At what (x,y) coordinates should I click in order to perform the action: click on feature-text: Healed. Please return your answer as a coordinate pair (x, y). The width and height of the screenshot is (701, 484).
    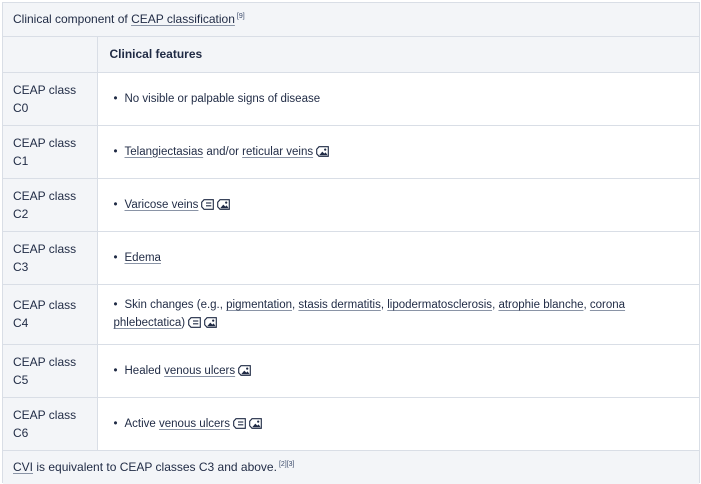
    Looking at the image, I should click on (144, 370).